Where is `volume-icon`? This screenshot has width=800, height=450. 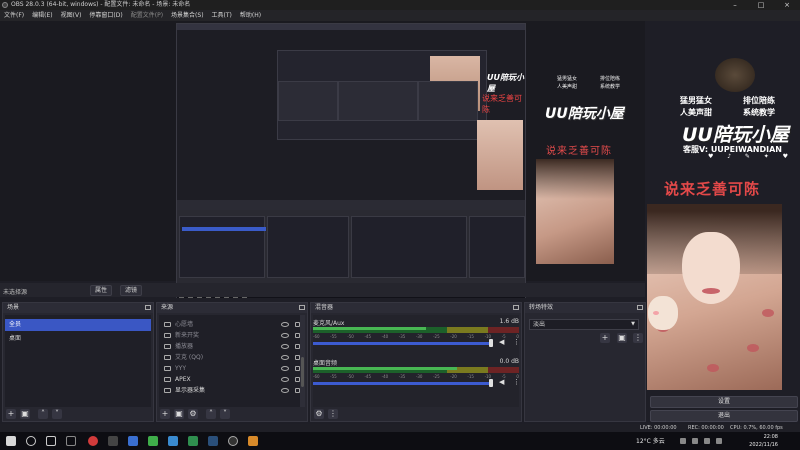 volume-icon is located at coordinates (719, 441).